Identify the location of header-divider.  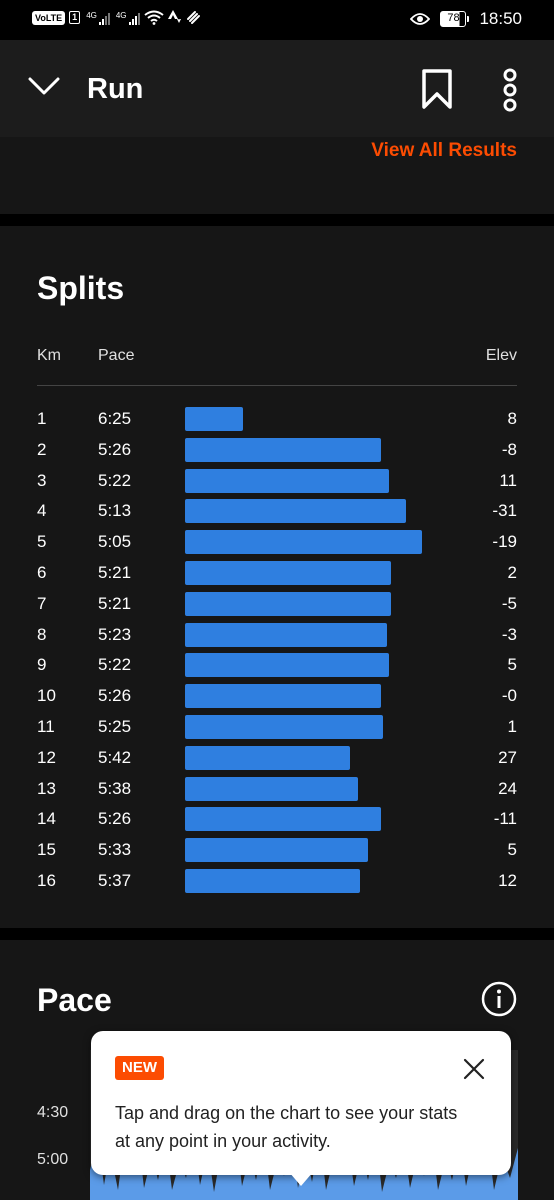
(277, 385).